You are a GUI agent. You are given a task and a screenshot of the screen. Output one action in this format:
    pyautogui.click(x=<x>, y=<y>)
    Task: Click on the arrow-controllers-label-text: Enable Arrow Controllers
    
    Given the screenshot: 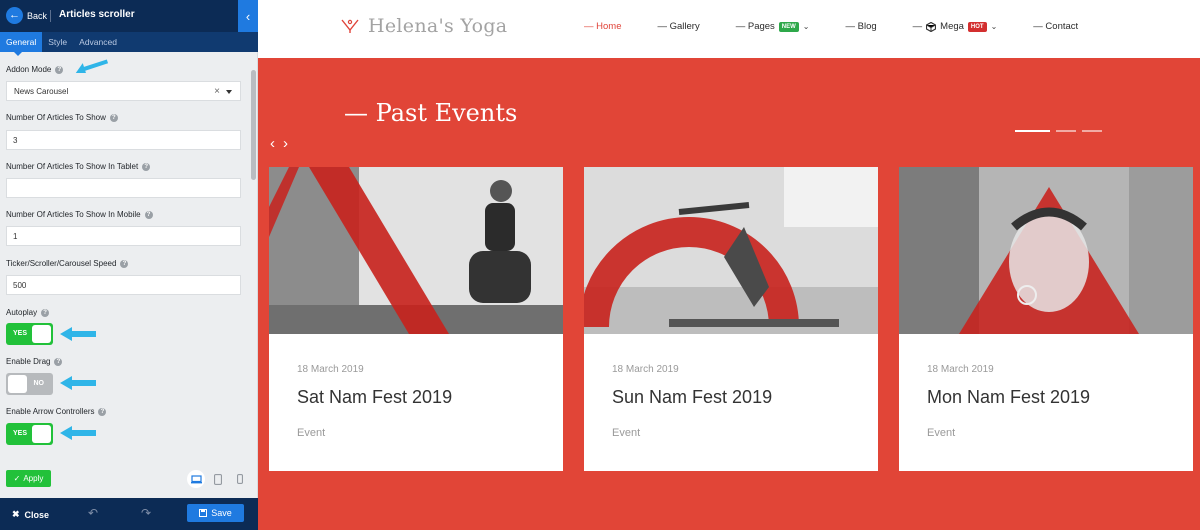 What is the action you would take?
    pyautogui.click(x=50, y=411)
    